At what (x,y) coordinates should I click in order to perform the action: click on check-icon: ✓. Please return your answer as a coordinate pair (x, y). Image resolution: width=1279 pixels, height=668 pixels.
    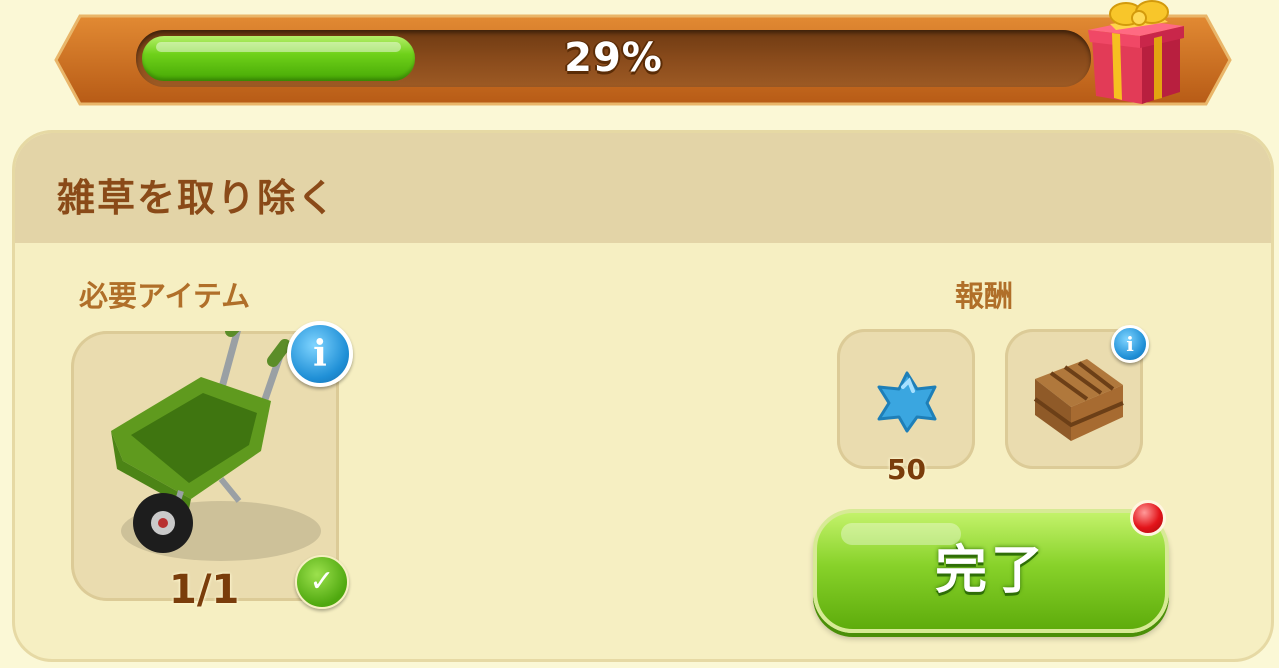
    Looking at the image, I should click on (322, 582).